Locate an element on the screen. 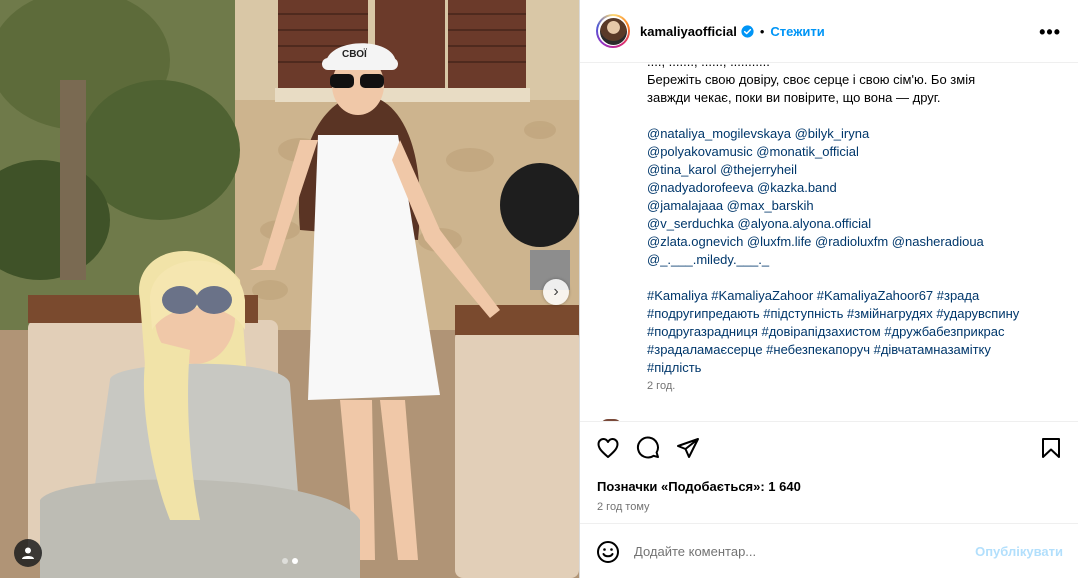 Image resolution: width=1078 pixels, height=579 pixels. save-post-button is located at coordinates (1051, 448).